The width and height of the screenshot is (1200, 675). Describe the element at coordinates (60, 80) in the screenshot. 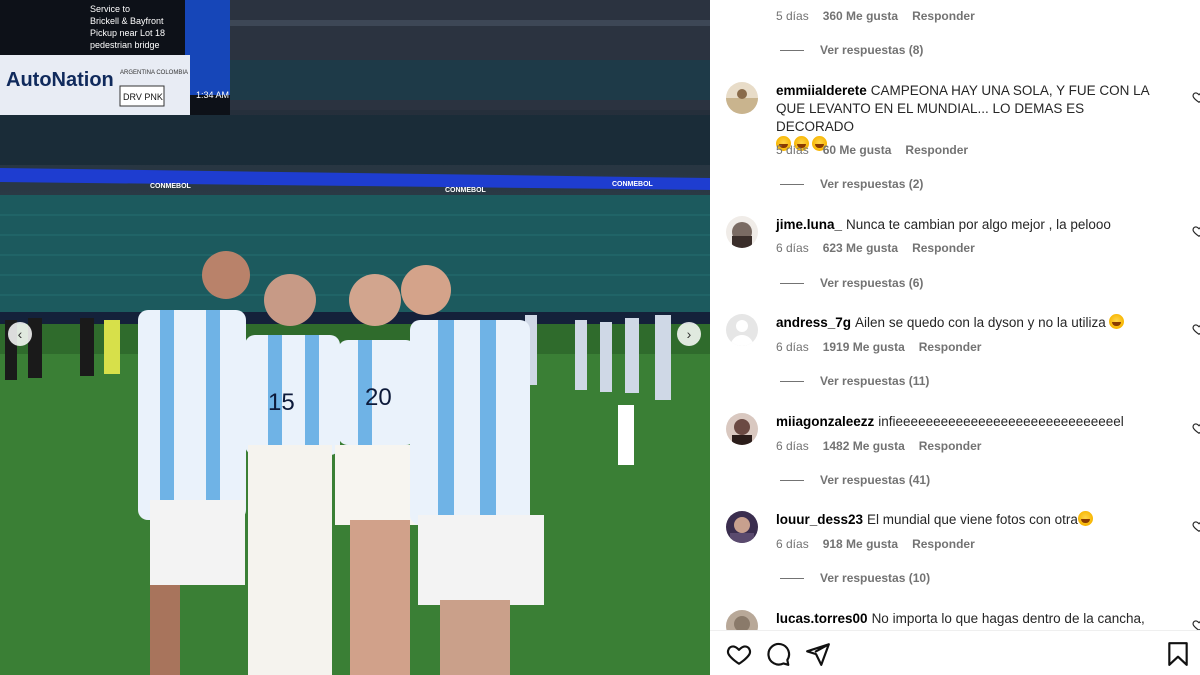

I see `scoreboard-brand: AutoNation` at that location.